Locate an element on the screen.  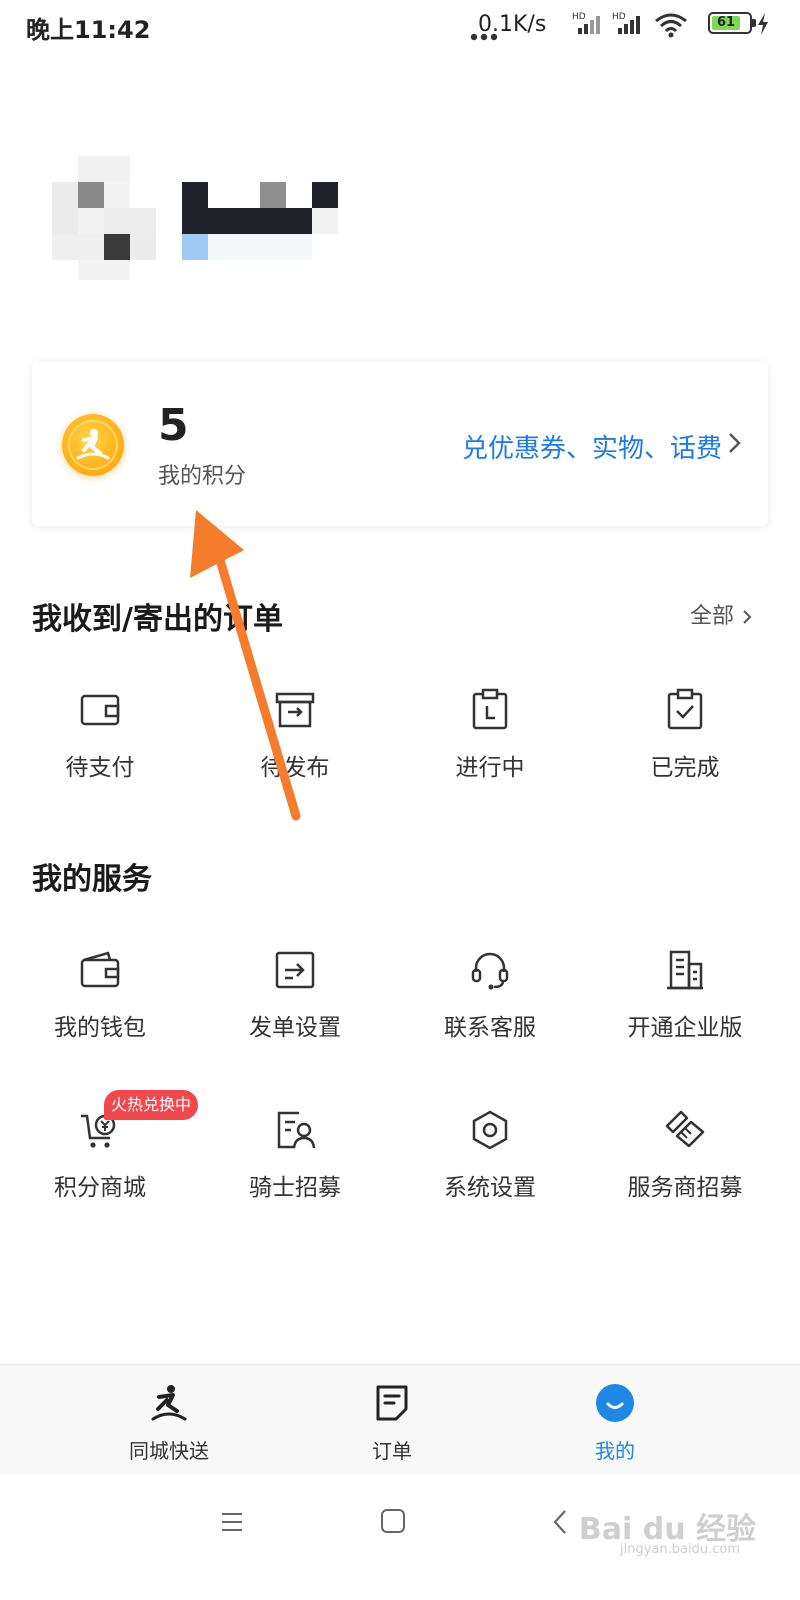
box-icon is located at coordinates (295, 710).